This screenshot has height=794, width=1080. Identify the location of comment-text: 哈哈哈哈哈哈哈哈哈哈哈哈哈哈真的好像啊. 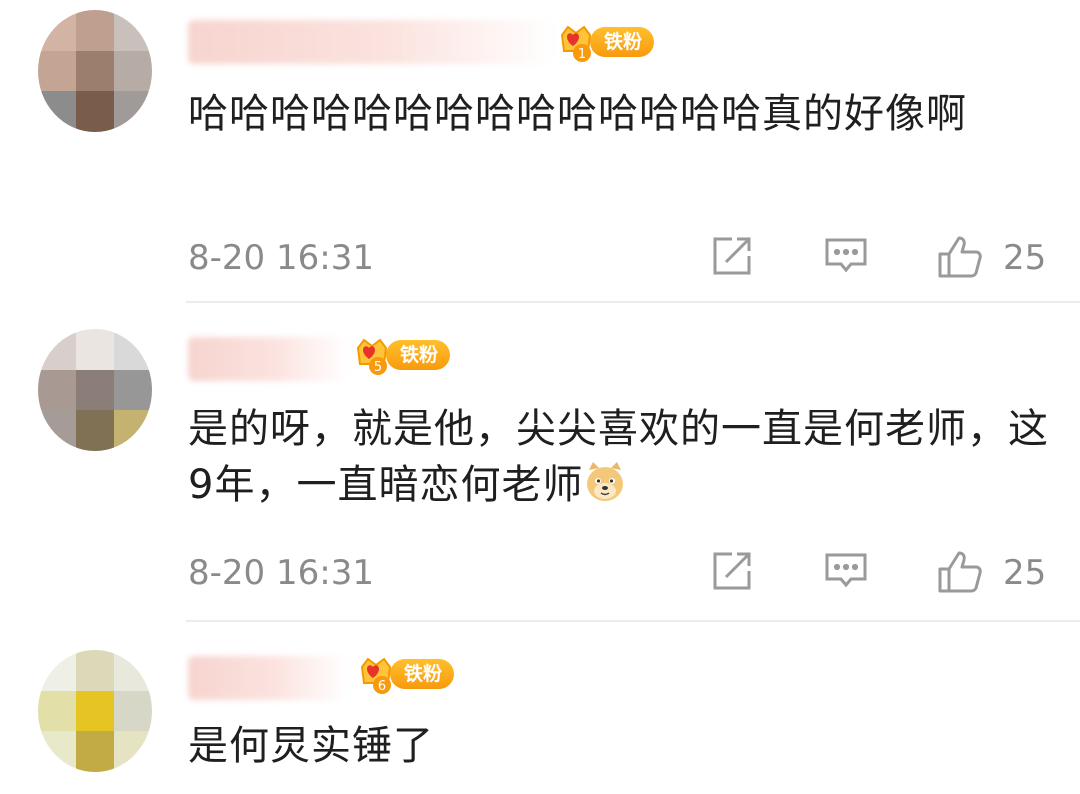
(577, 114).